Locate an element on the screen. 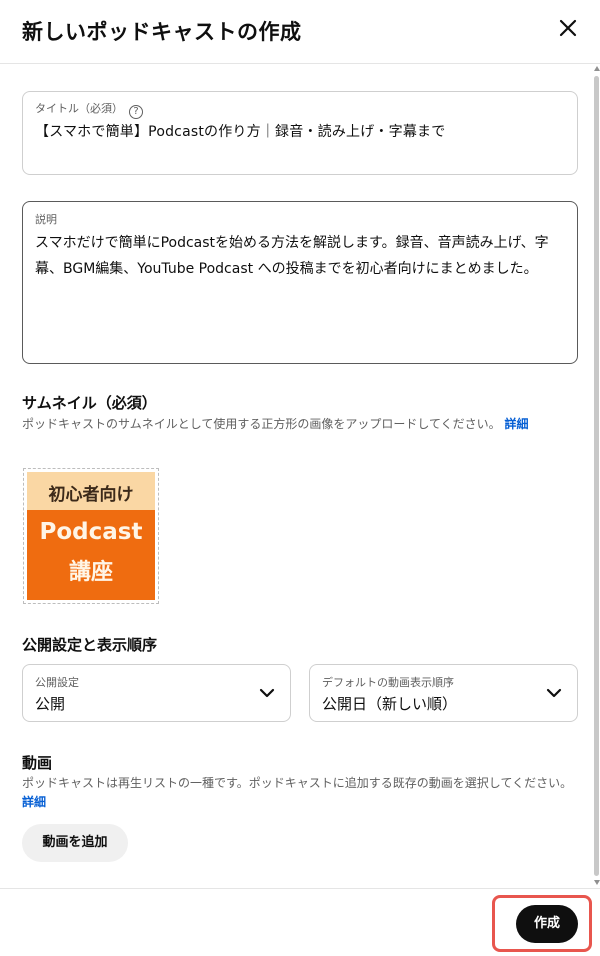 The height and width of the screenshot is (956, 600). scroll-down-arrow-icon is located at coordinates (597, 882).